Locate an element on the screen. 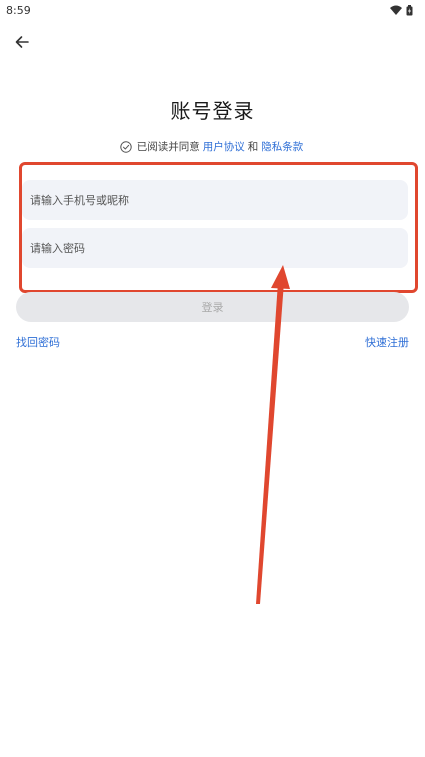  status-time: 8:59 is located at coordinates (18, 10).